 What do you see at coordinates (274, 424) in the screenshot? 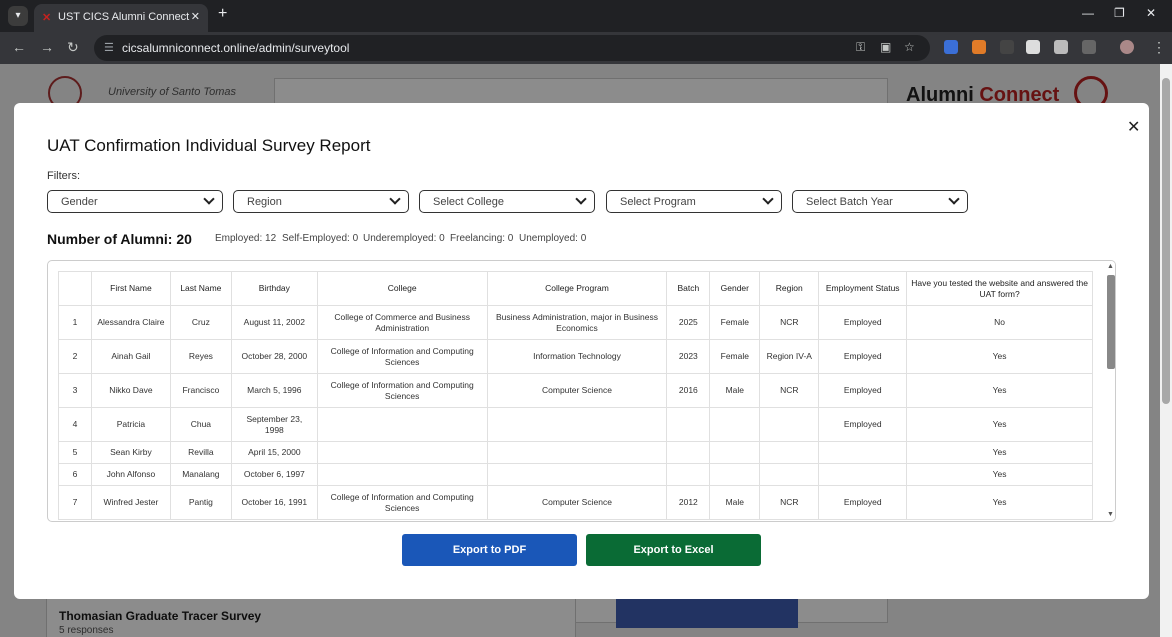
I see `birthday-cell: September 23, 1998` at bounding box center [274, 424].